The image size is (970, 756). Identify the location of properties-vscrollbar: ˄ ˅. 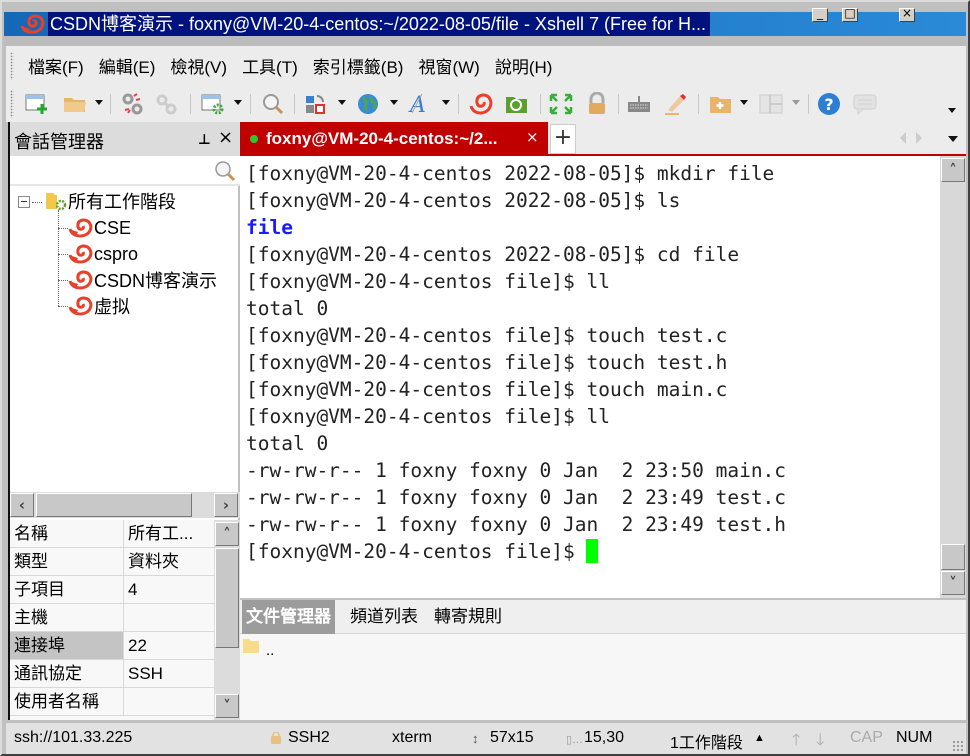
(227, 620).